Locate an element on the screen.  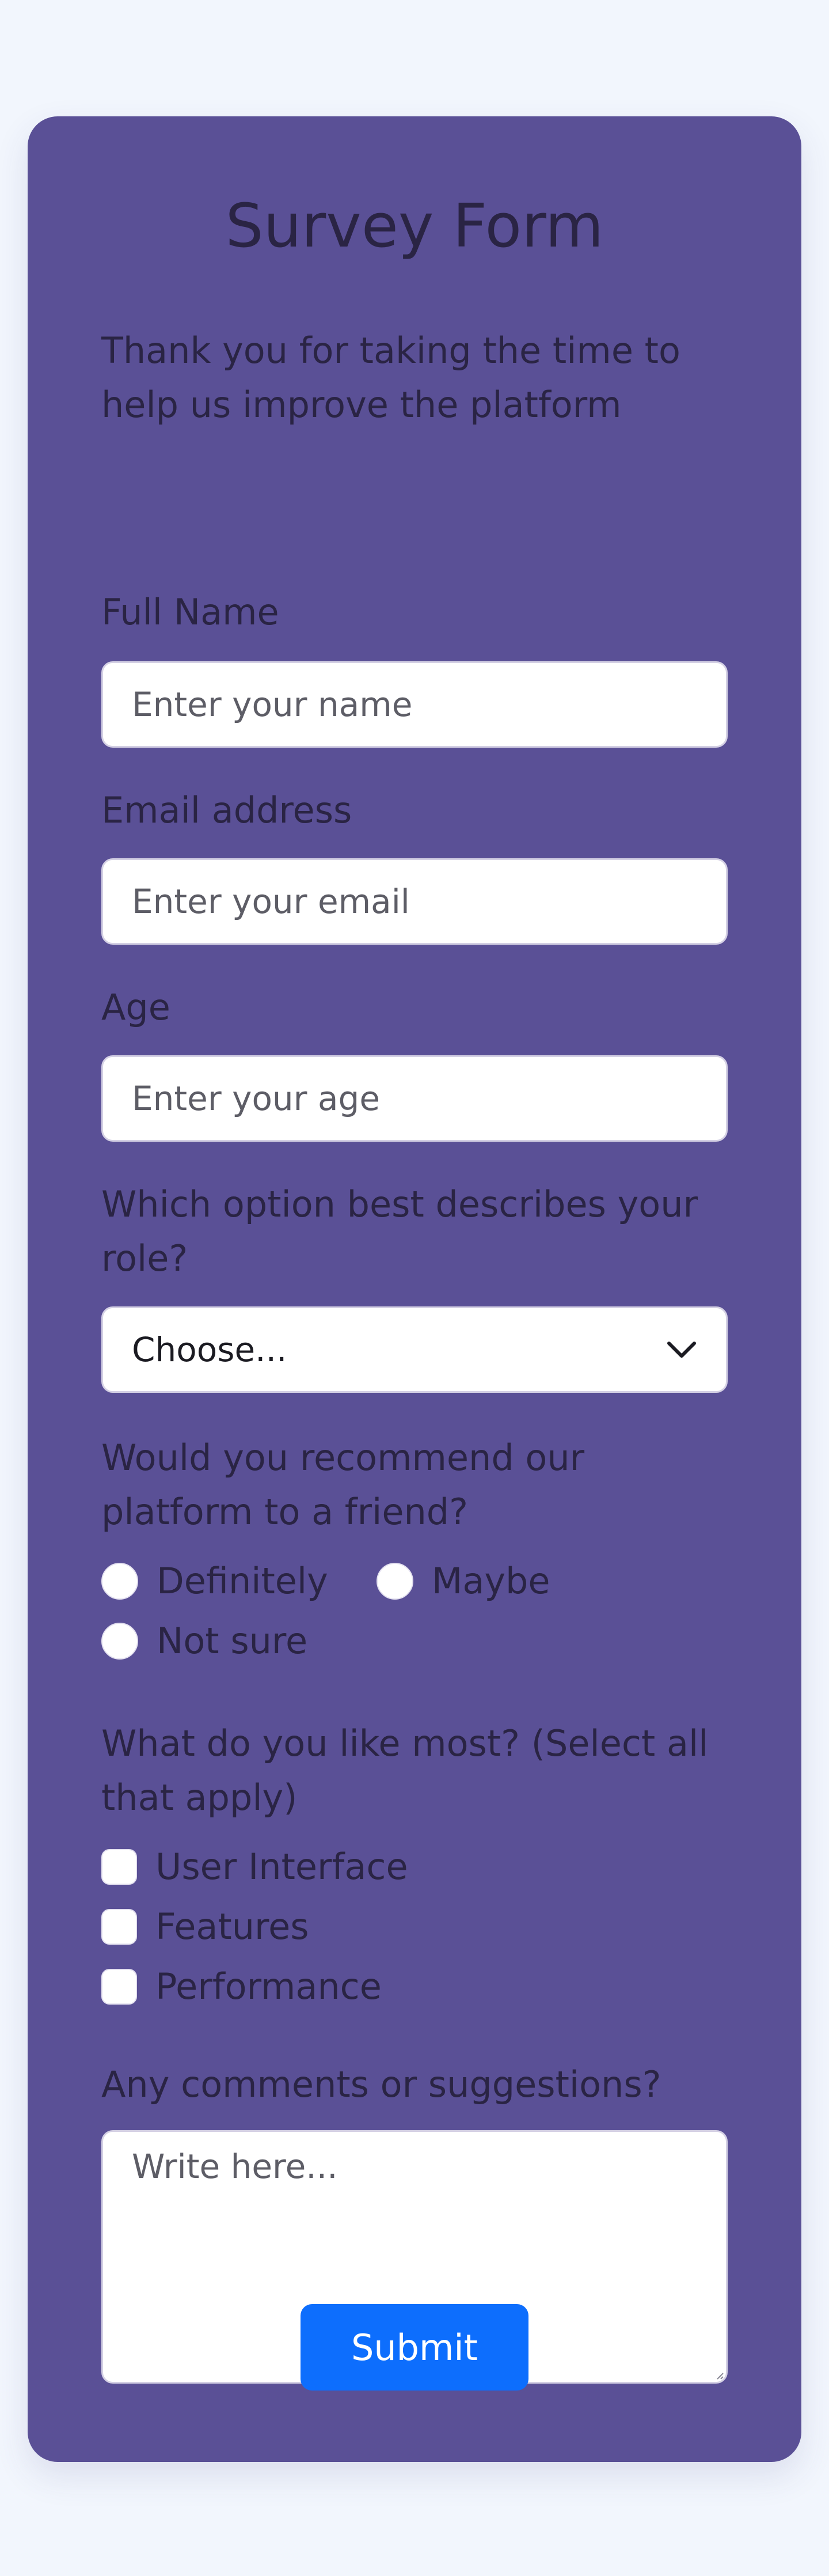
radio-option-definitely: Definitely is located at coordinates (214, 1581).